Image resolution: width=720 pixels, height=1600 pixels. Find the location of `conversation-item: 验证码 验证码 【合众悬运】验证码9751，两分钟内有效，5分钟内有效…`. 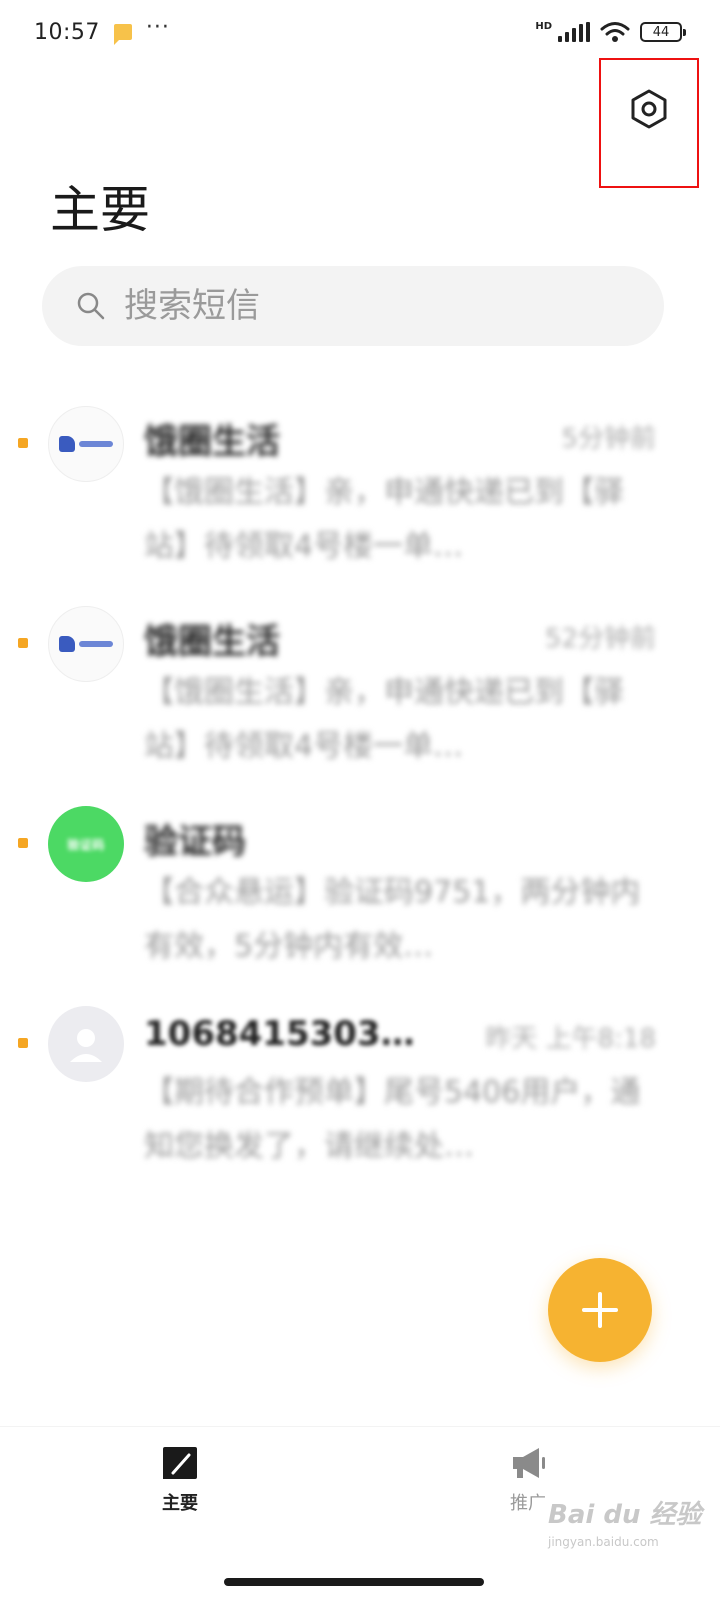

conversation-item: 验证码 验证码 【合众悬运】验证码9751，两分钟内有效，5分钟内有效… is located at coordinates (360, 900).